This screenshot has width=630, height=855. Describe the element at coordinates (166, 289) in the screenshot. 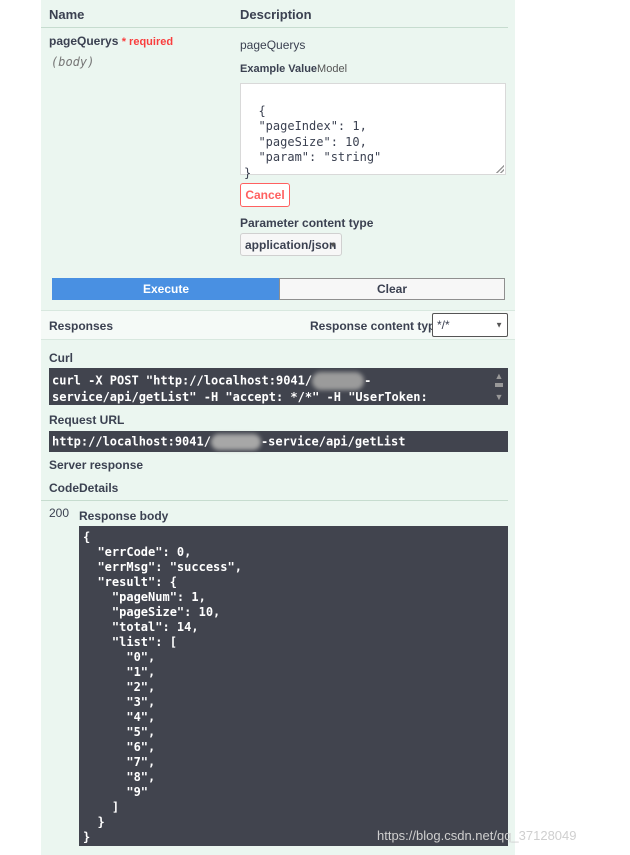

I see `execute-button: Execute` at that location.